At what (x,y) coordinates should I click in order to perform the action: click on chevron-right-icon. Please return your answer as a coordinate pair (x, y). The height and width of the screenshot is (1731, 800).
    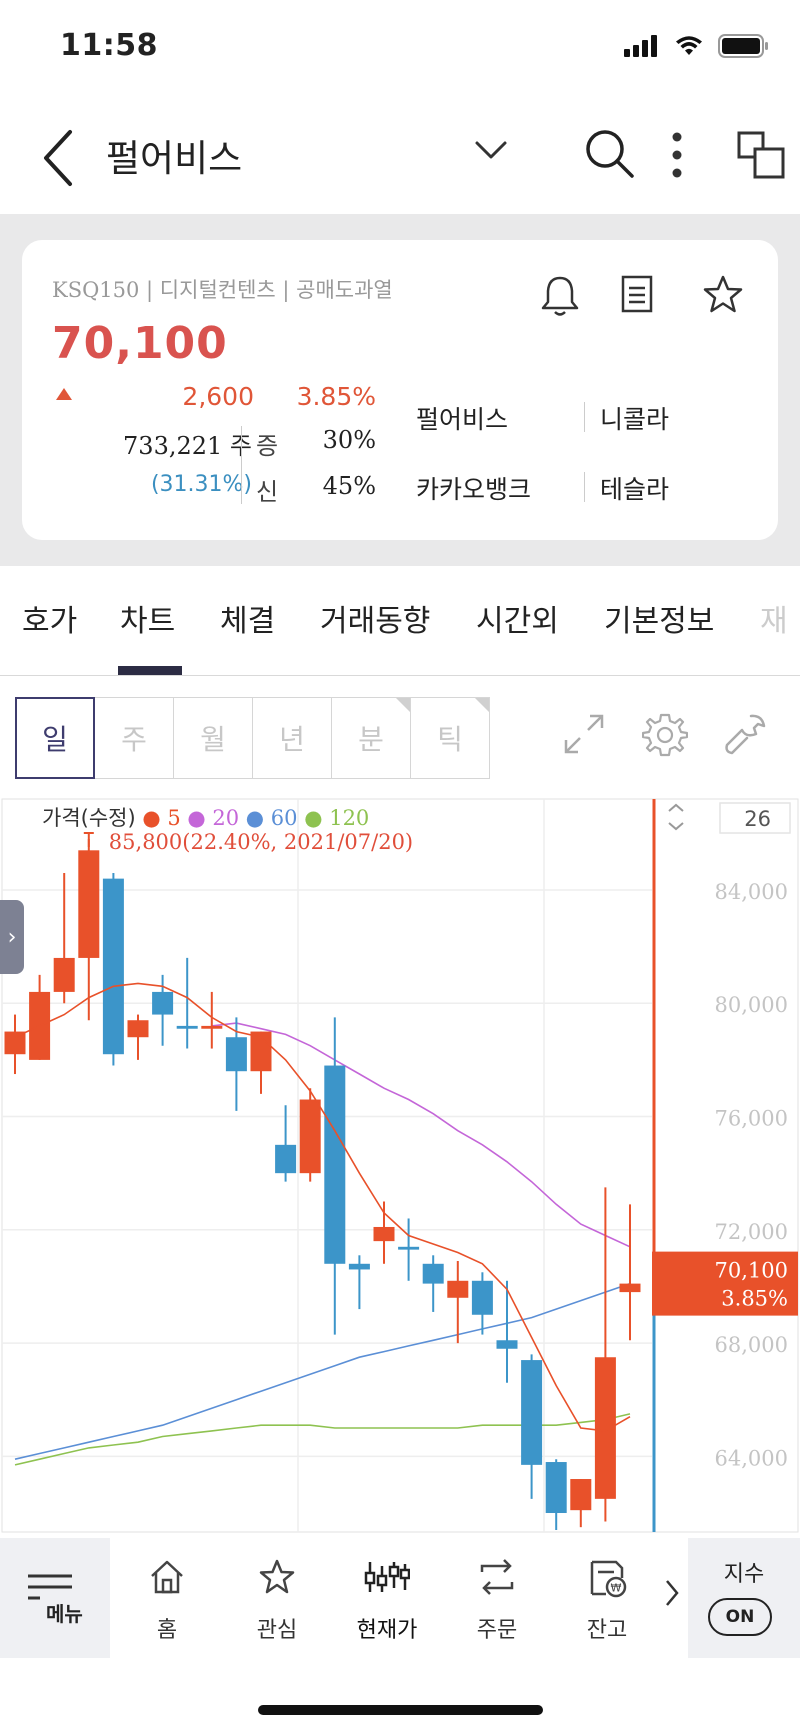
    Looking at the image, I should click on (672, 1593).